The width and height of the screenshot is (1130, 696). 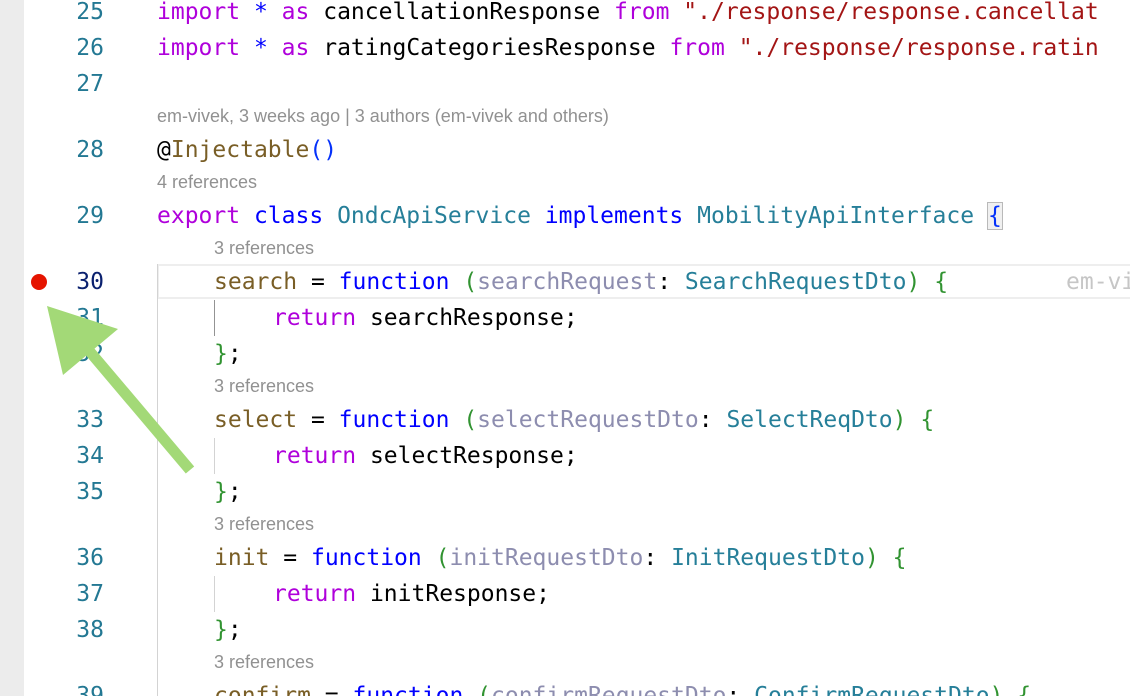 I want to click on interface-name: MobilityApiInterface, so click(x=836, y=216).